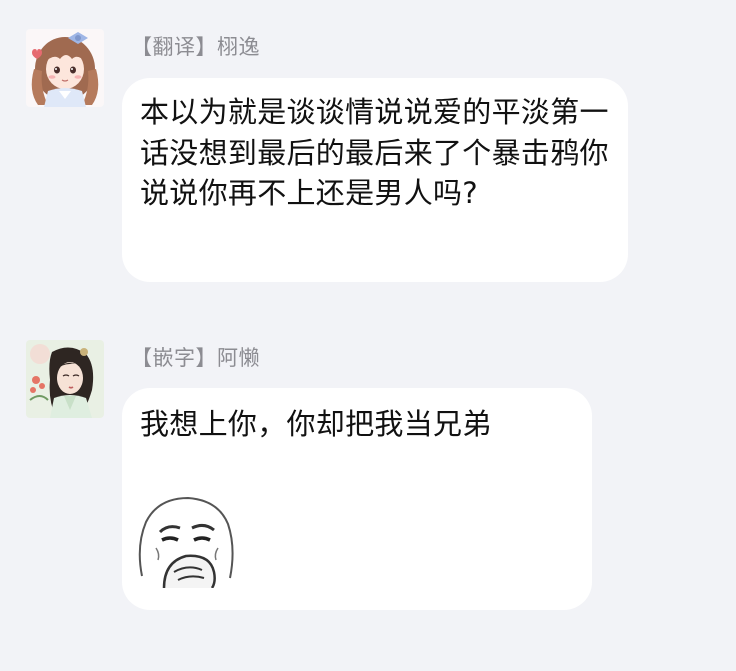 The image size is (736, 671). I want to click on sender-name: 【翻译】栩逸, so click(195, 47).